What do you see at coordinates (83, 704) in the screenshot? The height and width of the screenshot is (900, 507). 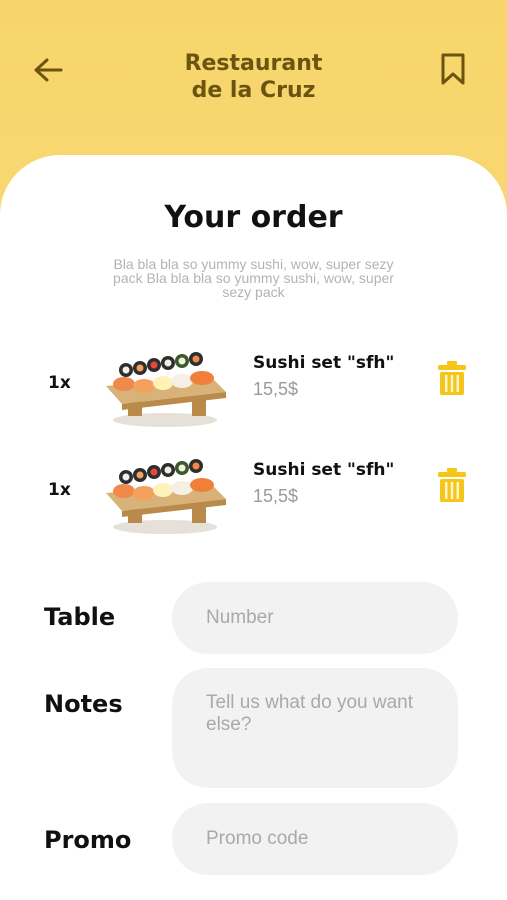 I see `notes-label: Notes` at bounding box center [83, 704].